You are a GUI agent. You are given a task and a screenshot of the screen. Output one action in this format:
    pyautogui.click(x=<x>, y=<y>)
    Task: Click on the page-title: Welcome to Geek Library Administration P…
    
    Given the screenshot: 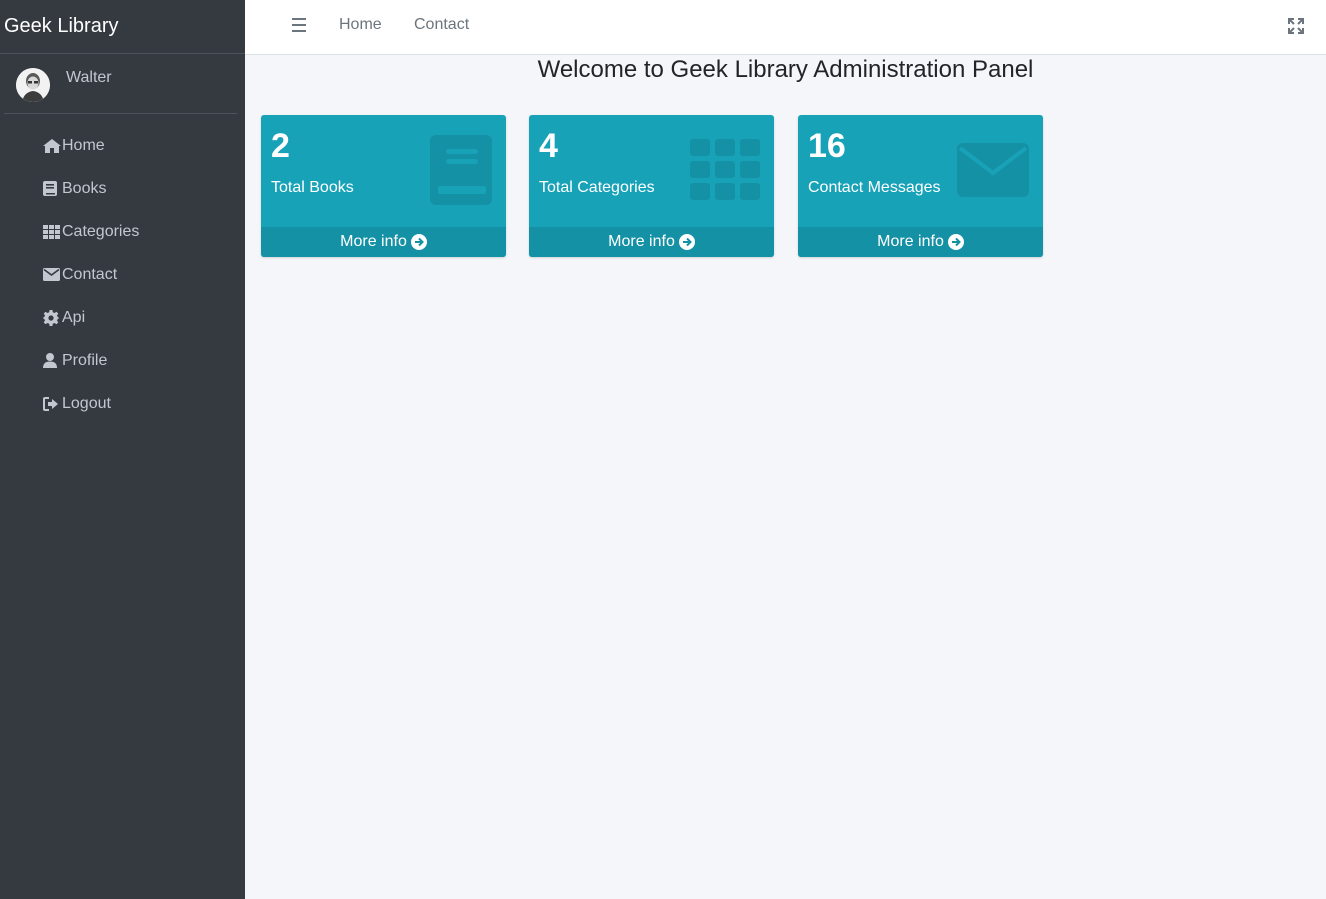 What is the action you would take?
    pyautogui.click(x=785, y=69)
    